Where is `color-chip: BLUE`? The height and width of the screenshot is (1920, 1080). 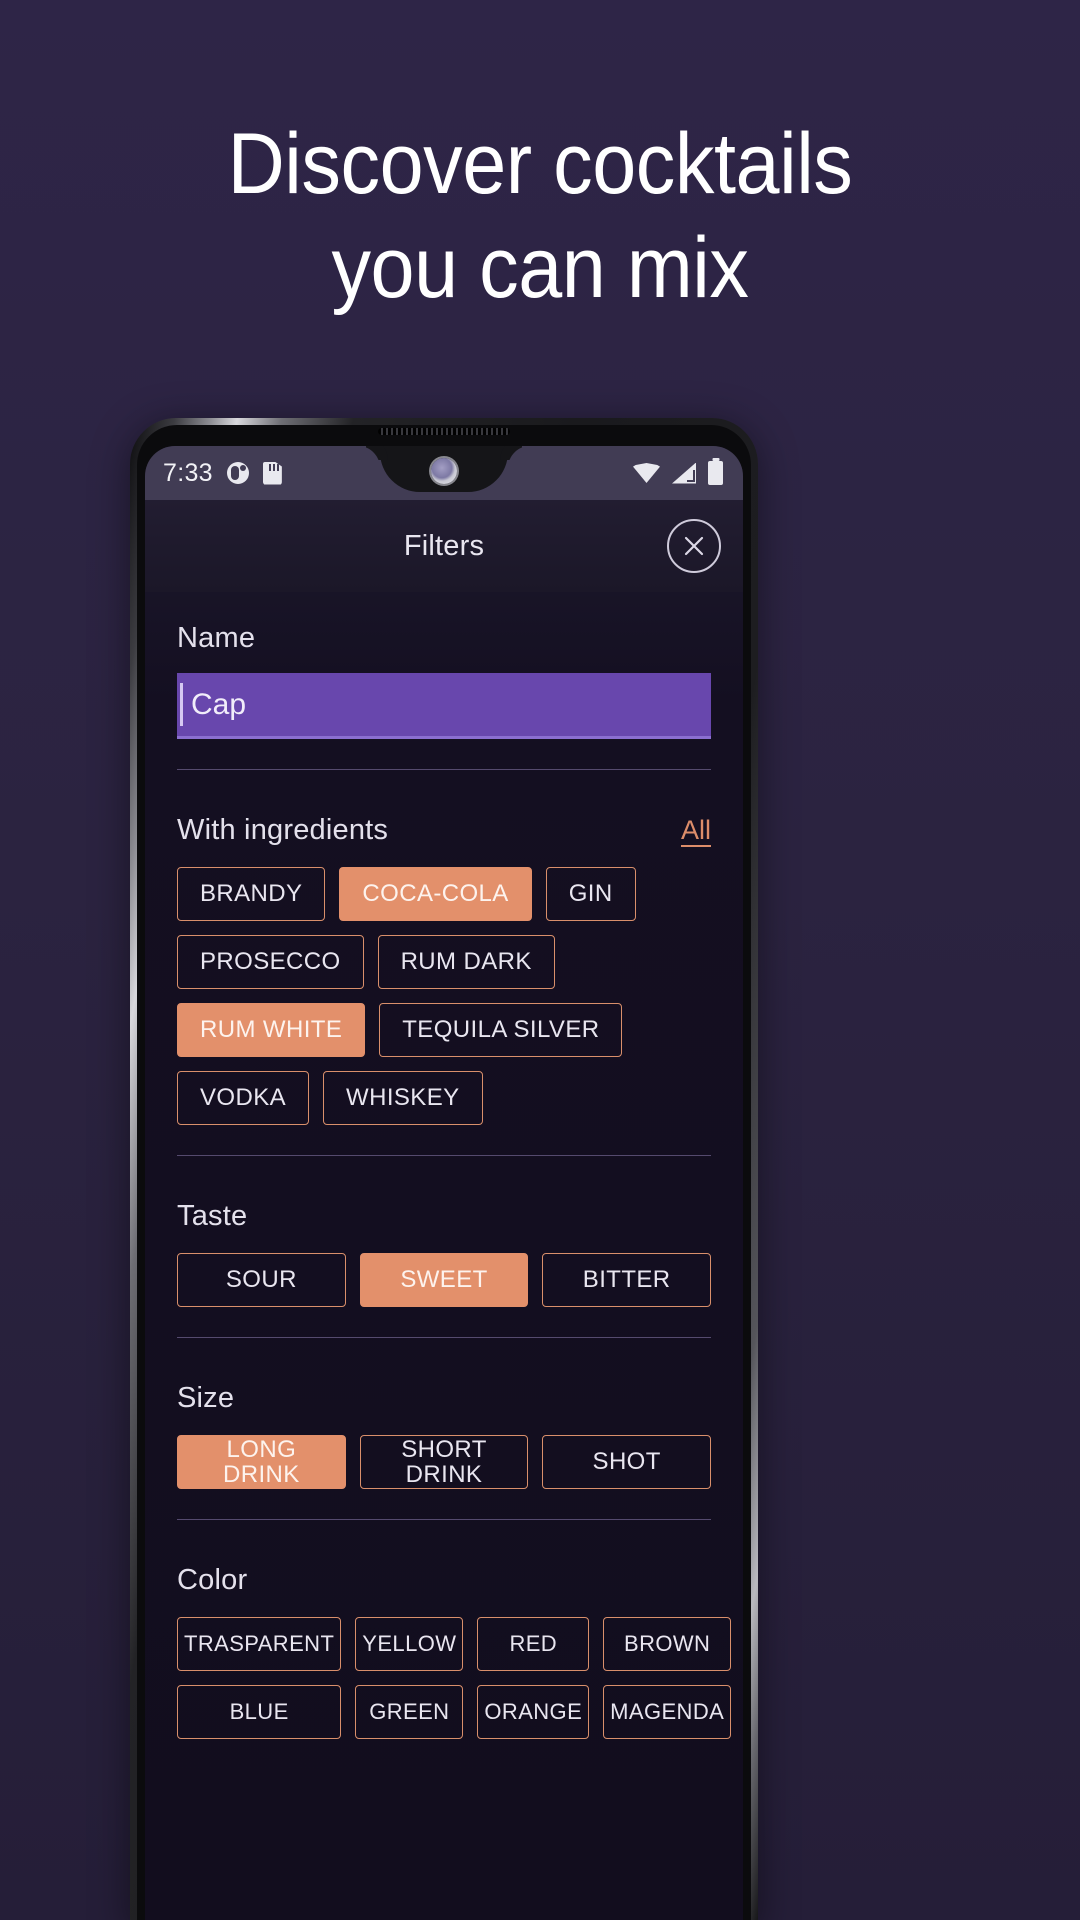
color-chip: BLUE is located at coordinates (259, 1712).